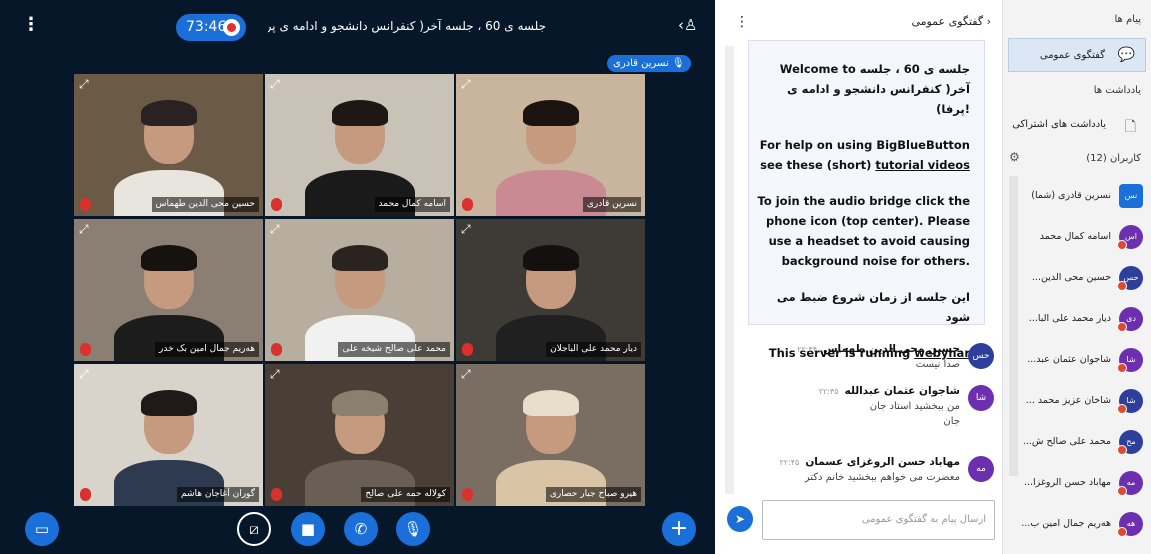  I want to click on chat-scrollbar, so click(729, 270).